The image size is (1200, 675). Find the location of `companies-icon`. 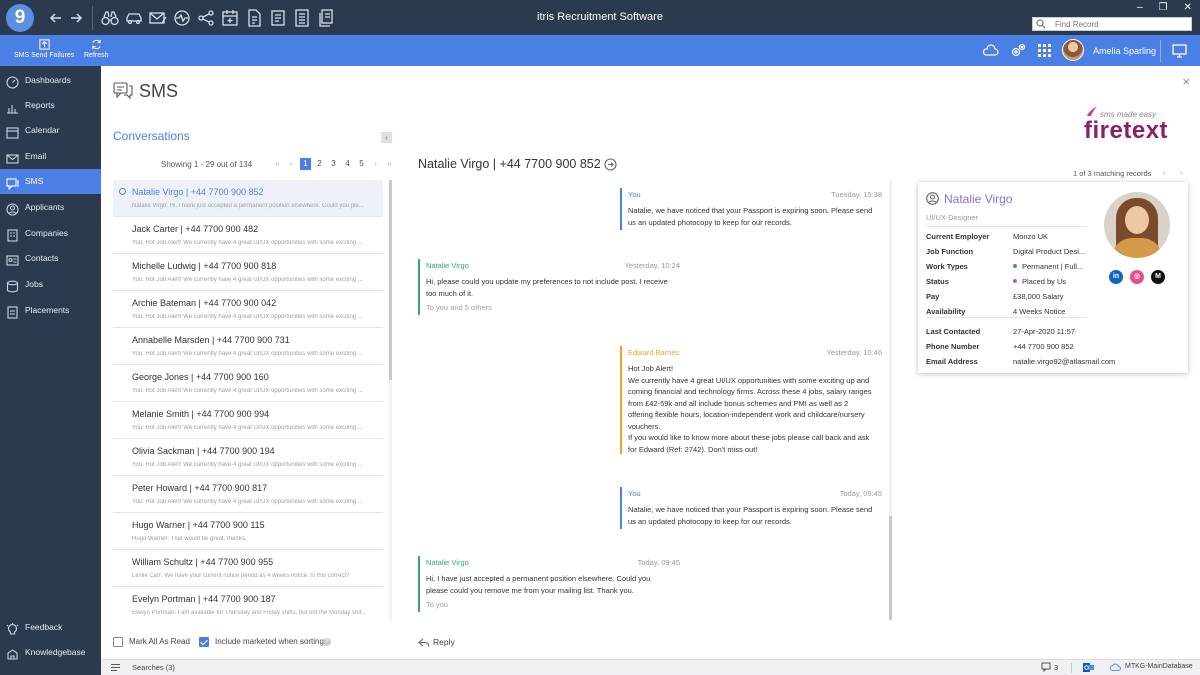

companies-icon is located at coordinates (12, 234).